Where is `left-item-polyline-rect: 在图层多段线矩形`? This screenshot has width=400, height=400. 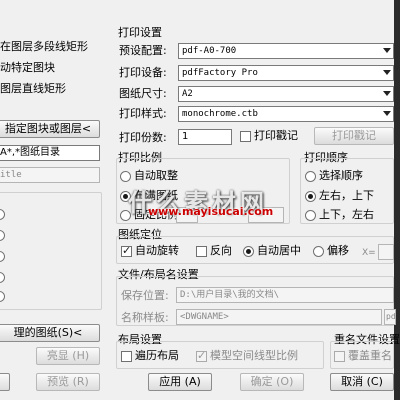
left-item-polyline-rect: 在图层多段线矩形 is located at coordinates (44, 47).